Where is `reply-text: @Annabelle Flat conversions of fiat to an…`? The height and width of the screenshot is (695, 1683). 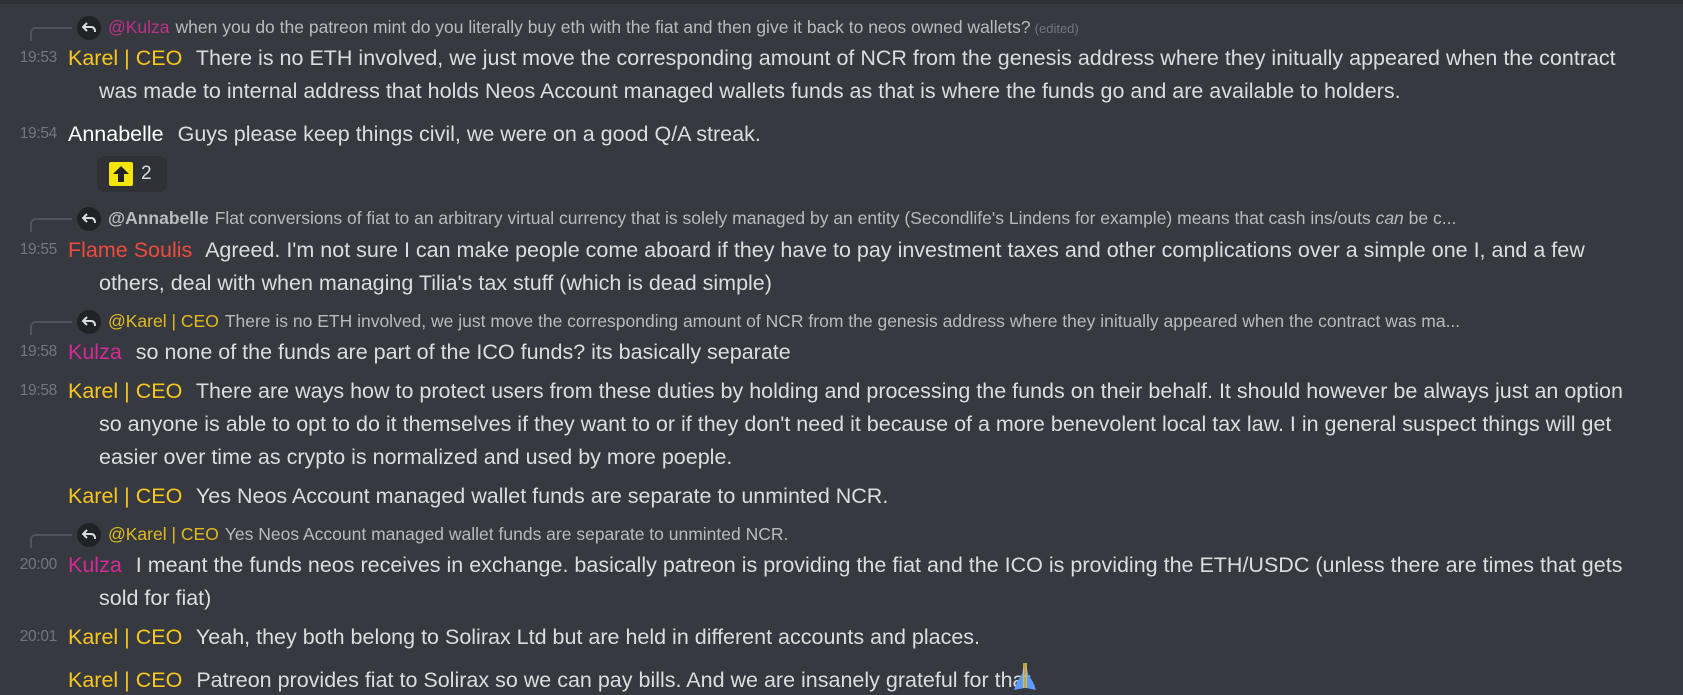 reply-text: @Annabelle Flat conversions of fiat to an… is located at coordinates (868, 218).